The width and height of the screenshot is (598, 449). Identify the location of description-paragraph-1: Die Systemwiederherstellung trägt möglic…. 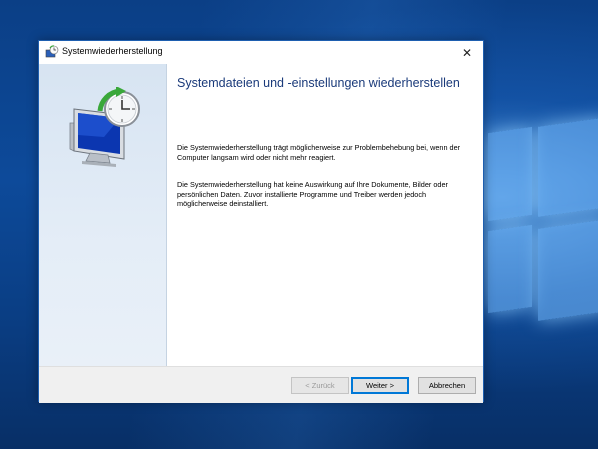
(319, 152).